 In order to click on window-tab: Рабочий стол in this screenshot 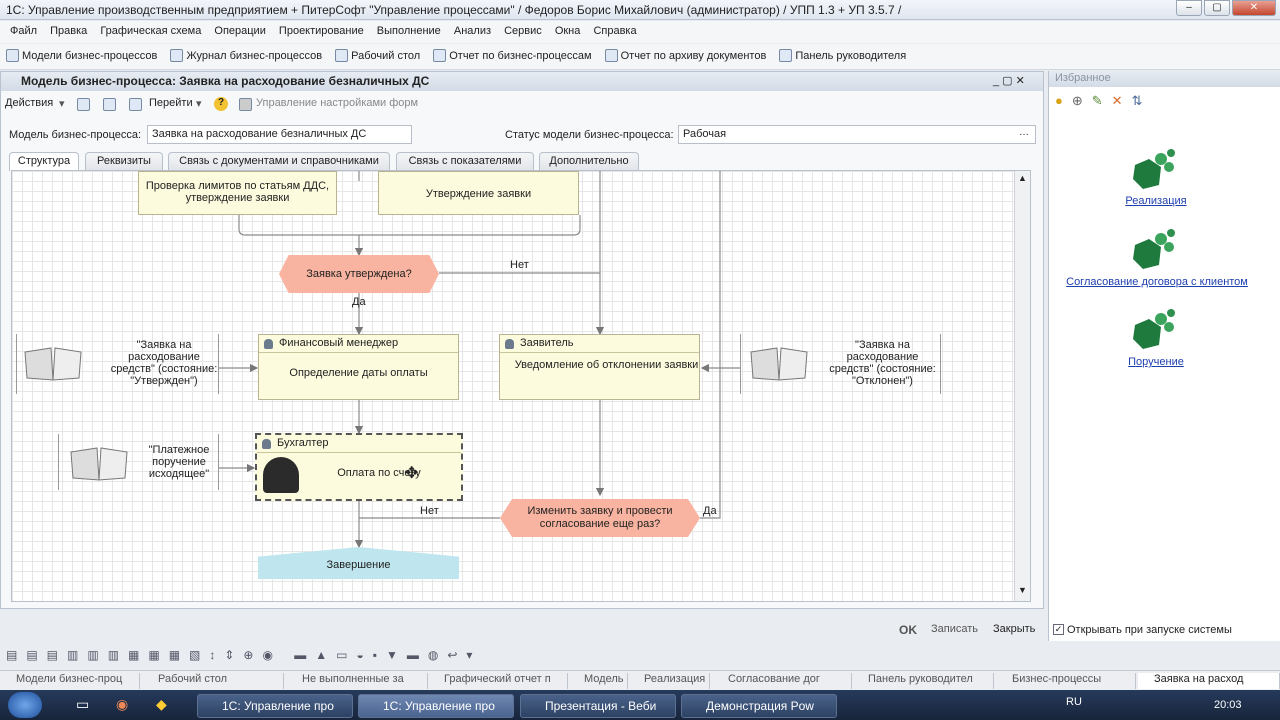, I will do `click(213, 681)`.